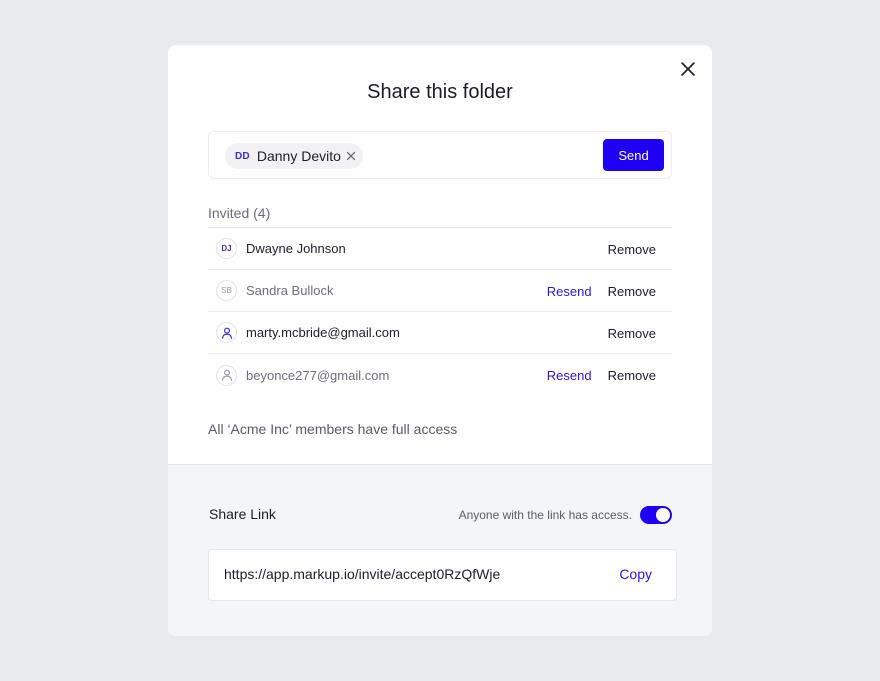  I want to click on invite-input: DD Danny Devito Send, so click(440, 155).